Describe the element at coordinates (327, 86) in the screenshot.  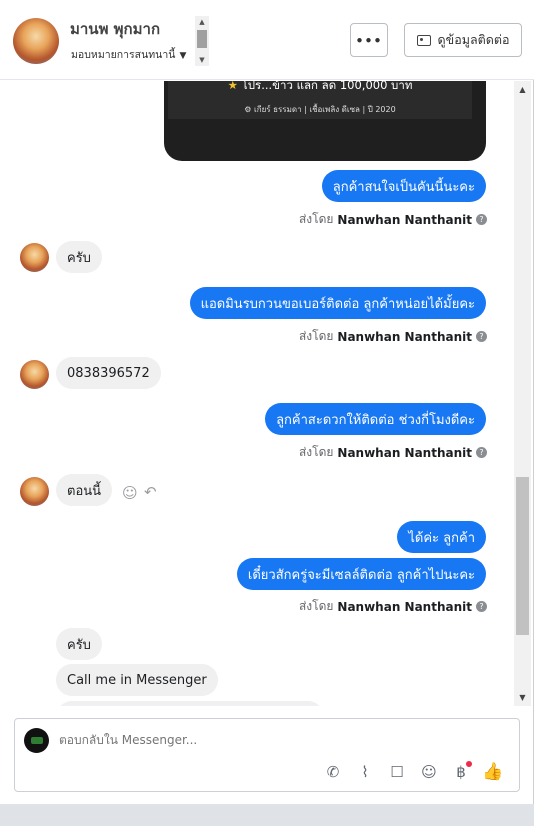
I see `promo-headline: โปร...ข้าว แลก ลด 100,000 บาท` at that location.